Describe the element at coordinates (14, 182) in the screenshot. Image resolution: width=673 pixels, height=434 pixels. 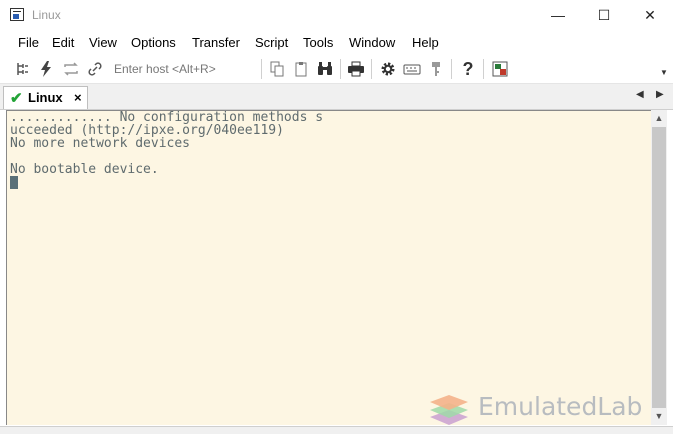
I see `terminal-cursor` at that location.